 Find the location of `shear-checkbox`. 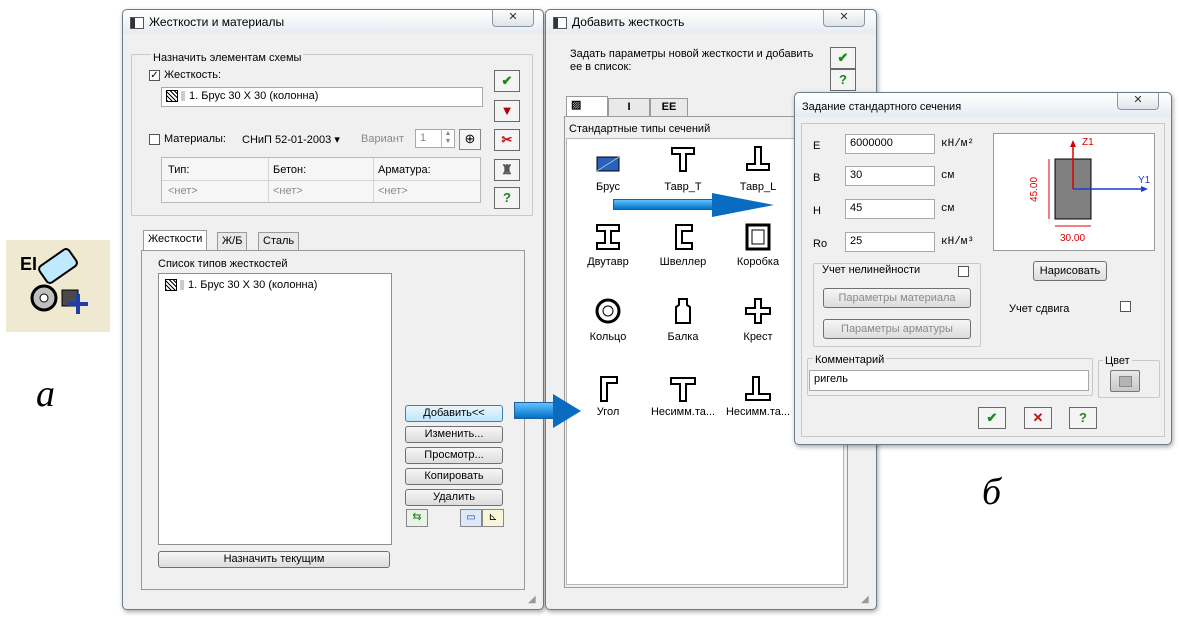

shear-checkbox is located at coordinates (1125, 306).